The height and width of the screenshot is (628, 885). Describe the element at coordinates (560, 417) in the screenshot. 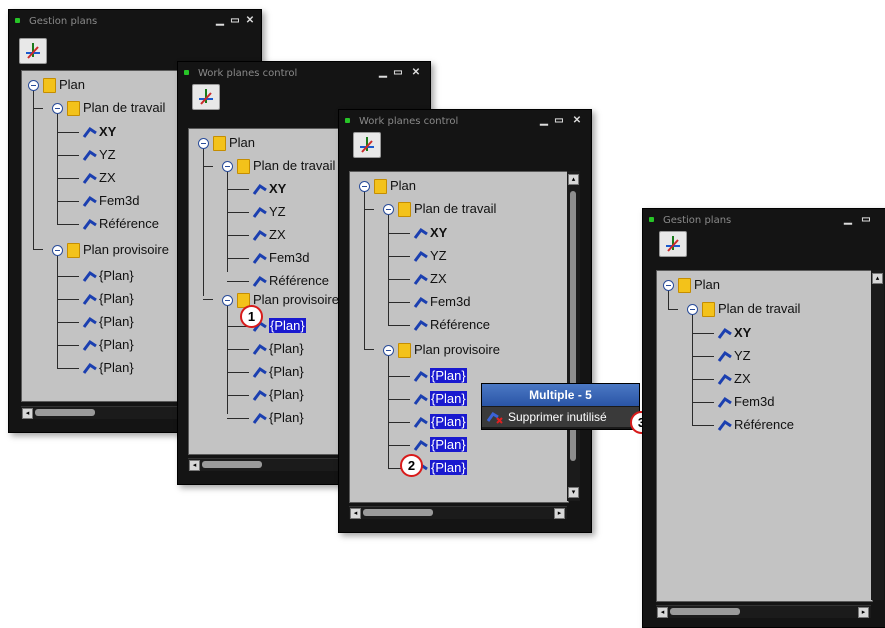

I see `menu-item-delete-unused: Supprimer inutilisé` at that location.